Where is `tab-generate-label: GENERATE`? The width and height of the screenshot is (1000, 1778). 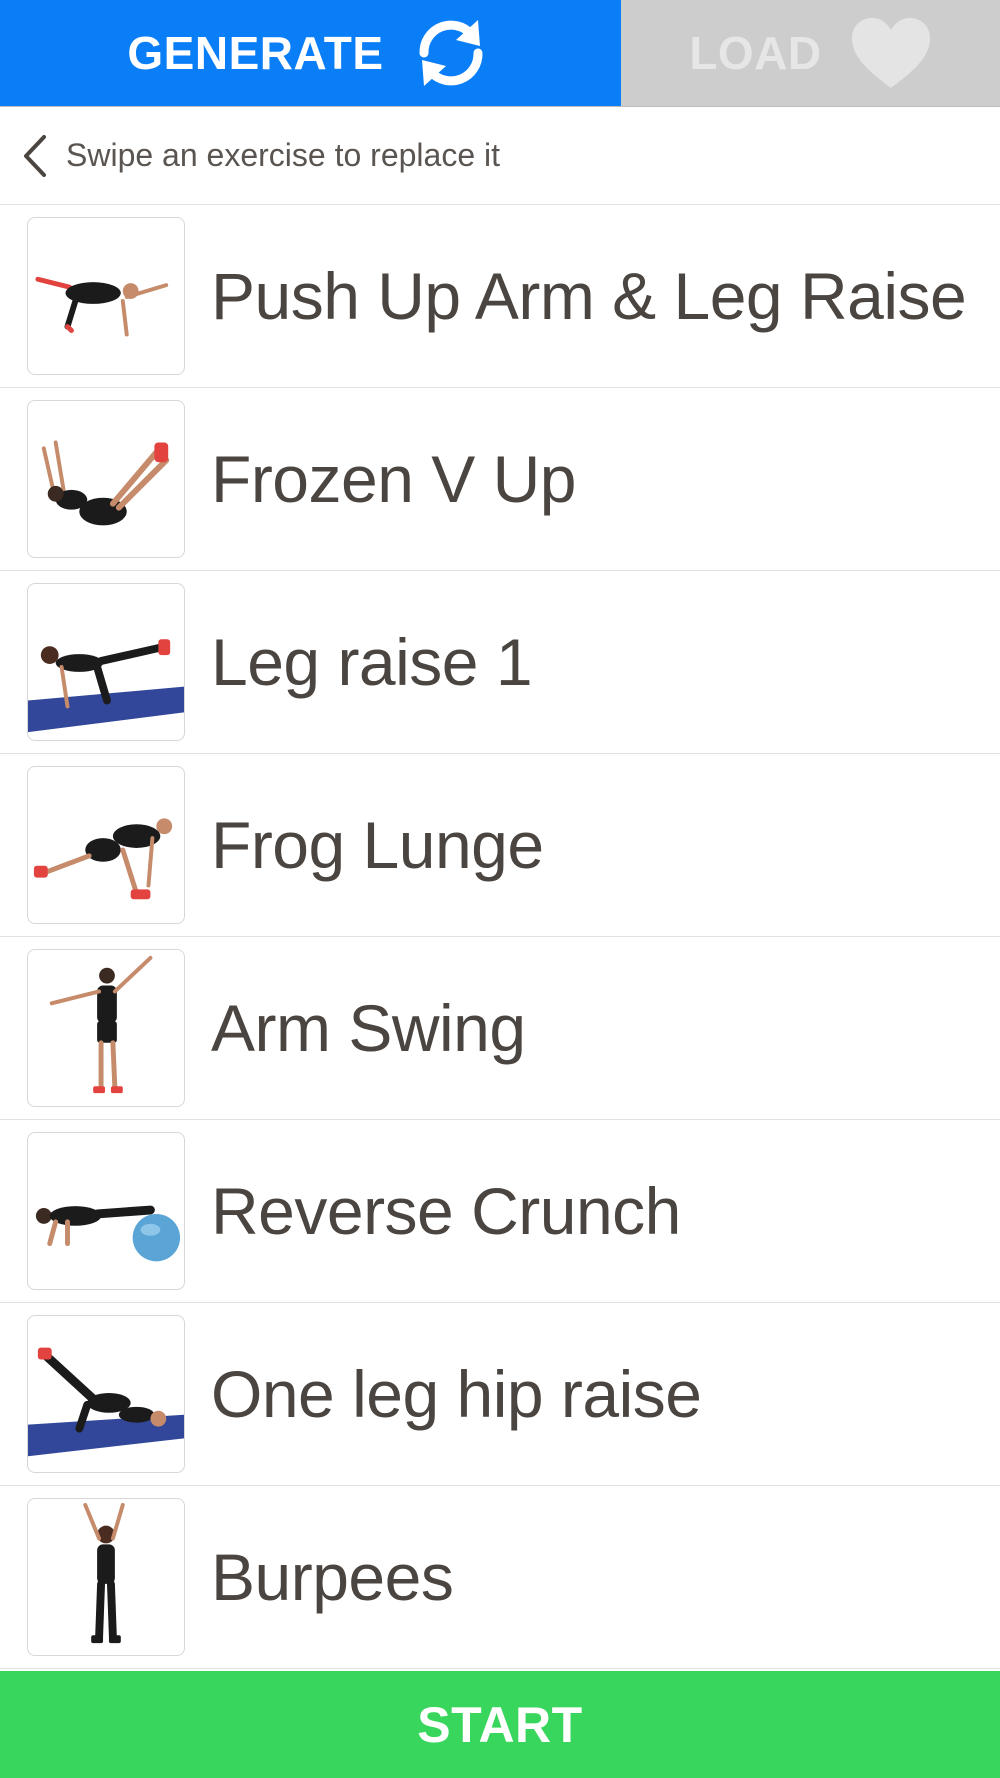
tab-generate-label: GENERATE is located at coordinates (255, 53).